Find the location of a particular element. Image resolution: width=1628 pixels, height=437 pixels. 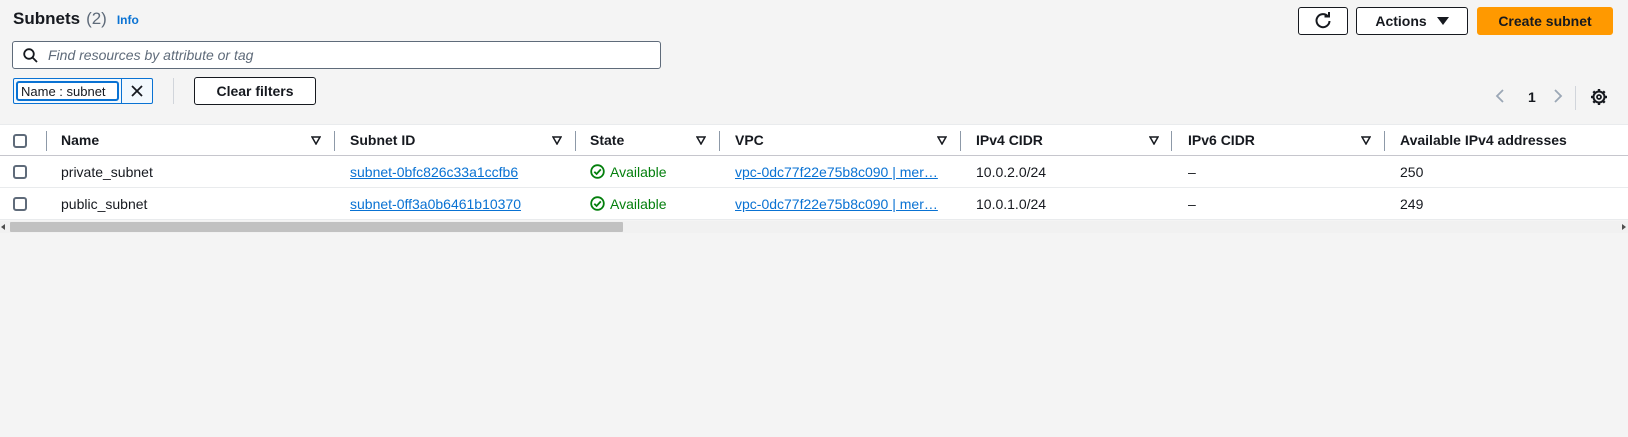

clear-filters-label: Clear filters is located at coordinates (255, 91).